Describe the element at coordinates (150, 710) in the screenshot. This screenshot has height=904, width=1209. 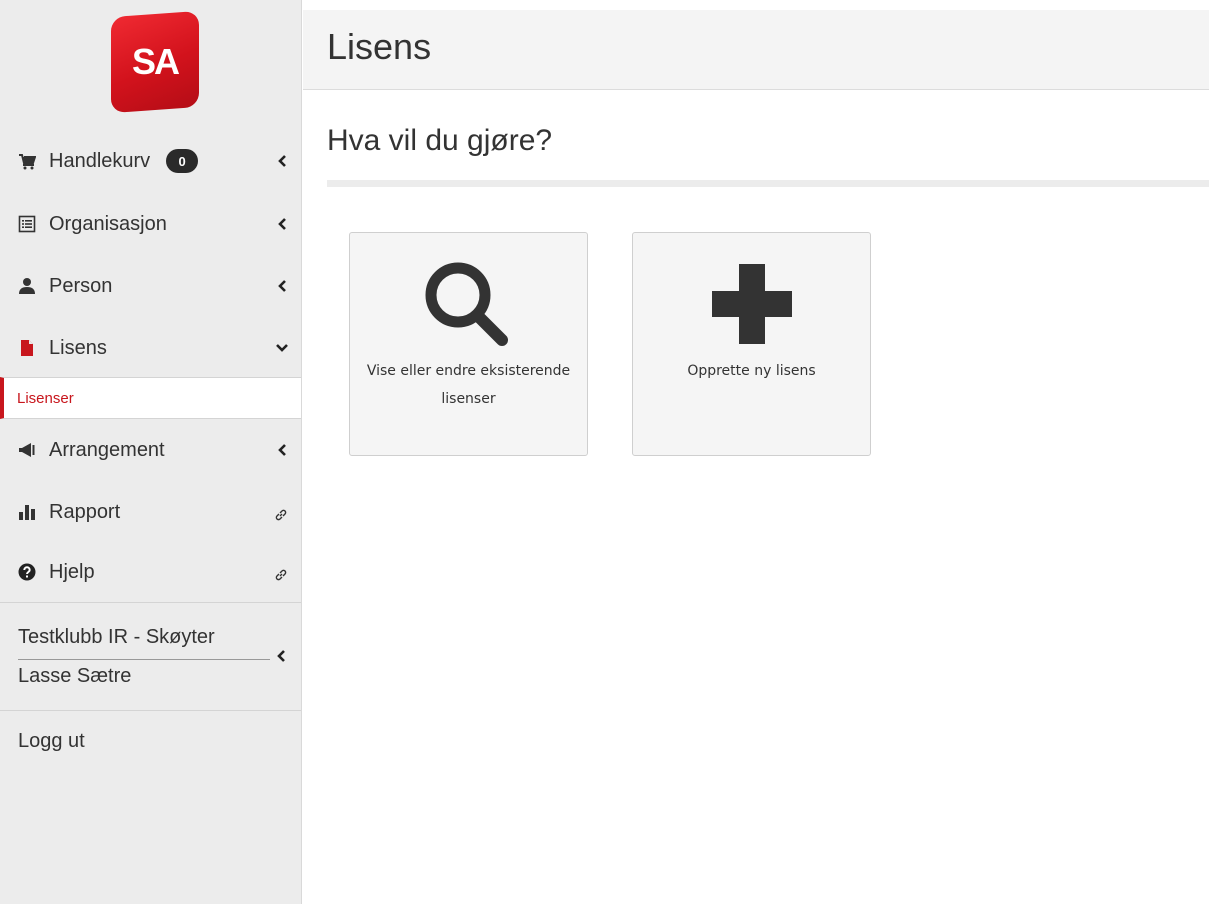
I see `sidebar-divider` at that location.